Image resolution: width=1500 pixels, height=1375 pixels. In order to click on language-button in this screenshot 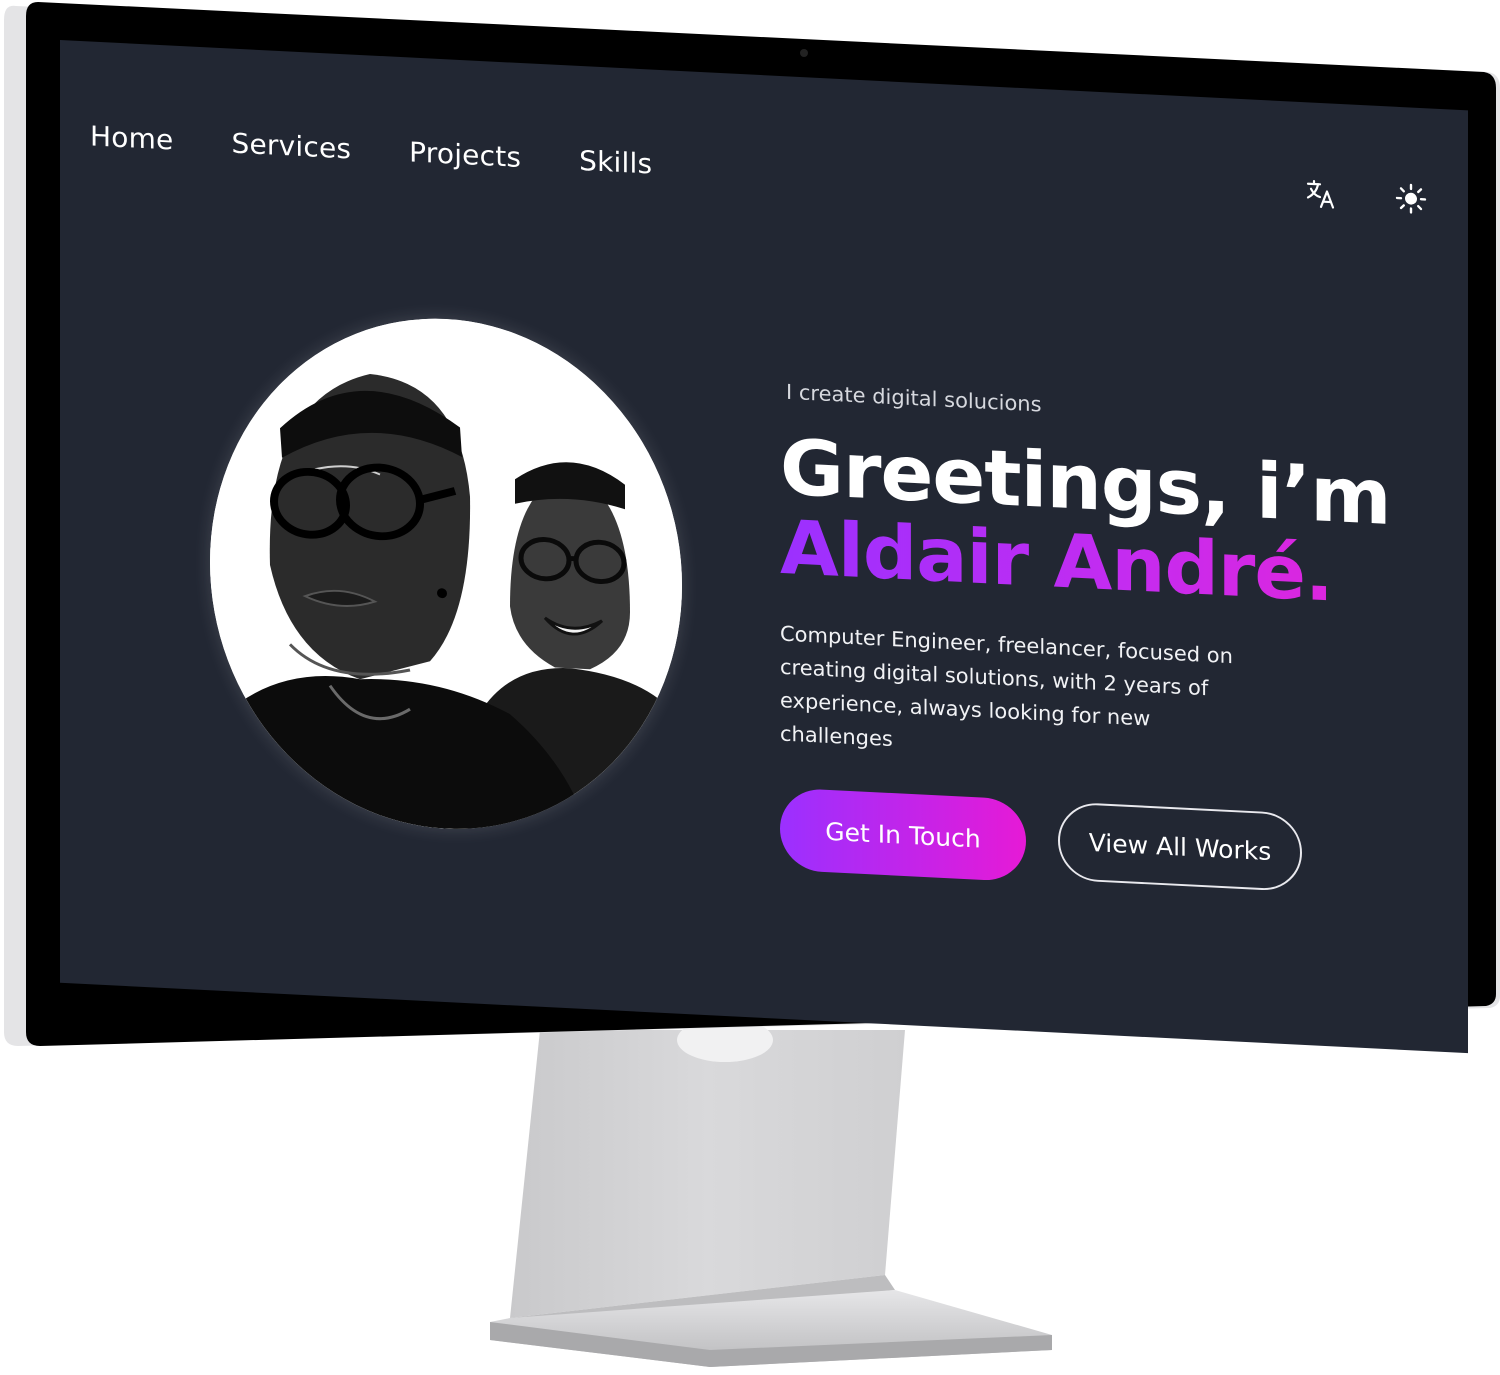, I will do `click(1321, 194)`.